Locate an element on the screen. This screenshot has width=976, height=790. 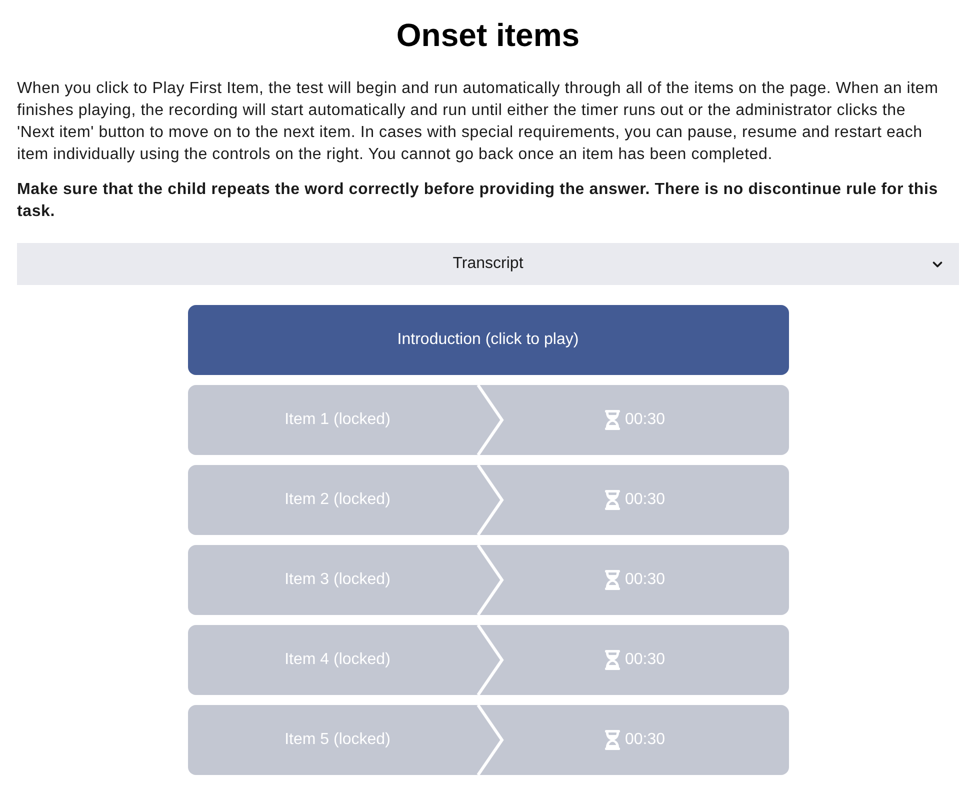
item-label: Item 5 (locked) is located at coordinates (337, 740).